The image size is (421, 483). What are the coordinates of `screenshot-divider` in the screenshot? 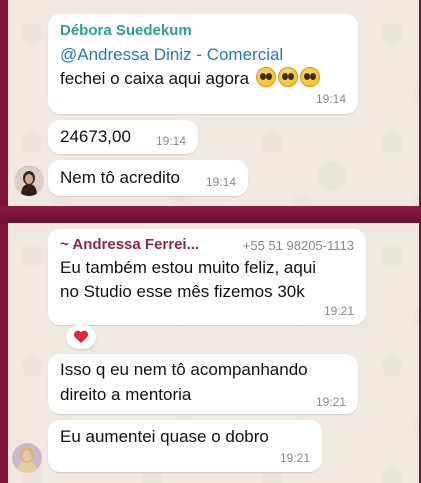 It's located at (210, 214).